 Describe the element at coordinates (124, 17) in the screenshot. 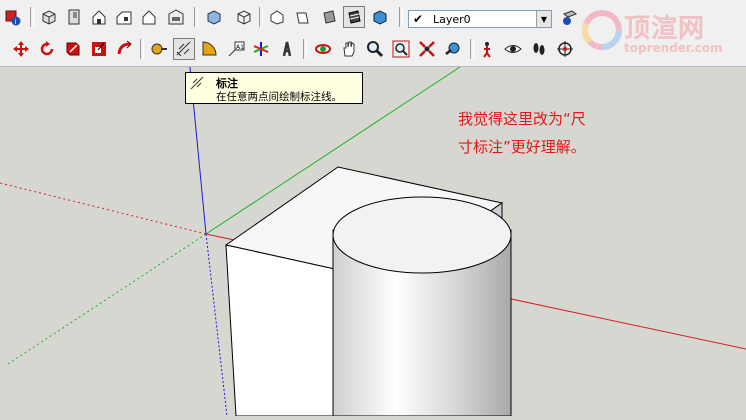

I see `right-view-icon` at that location.